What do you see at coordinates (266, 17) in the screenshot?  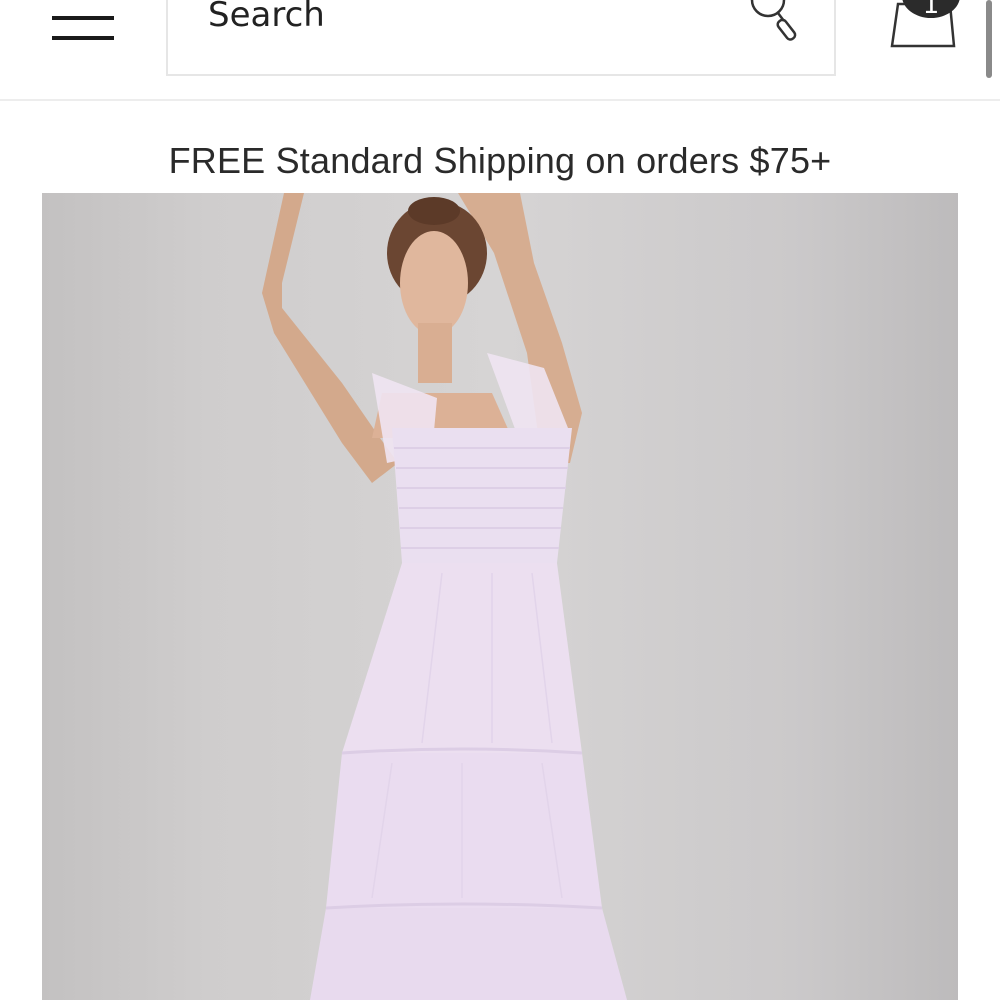 I see `search-placeholder: Search` at bounding box center [266, 17].